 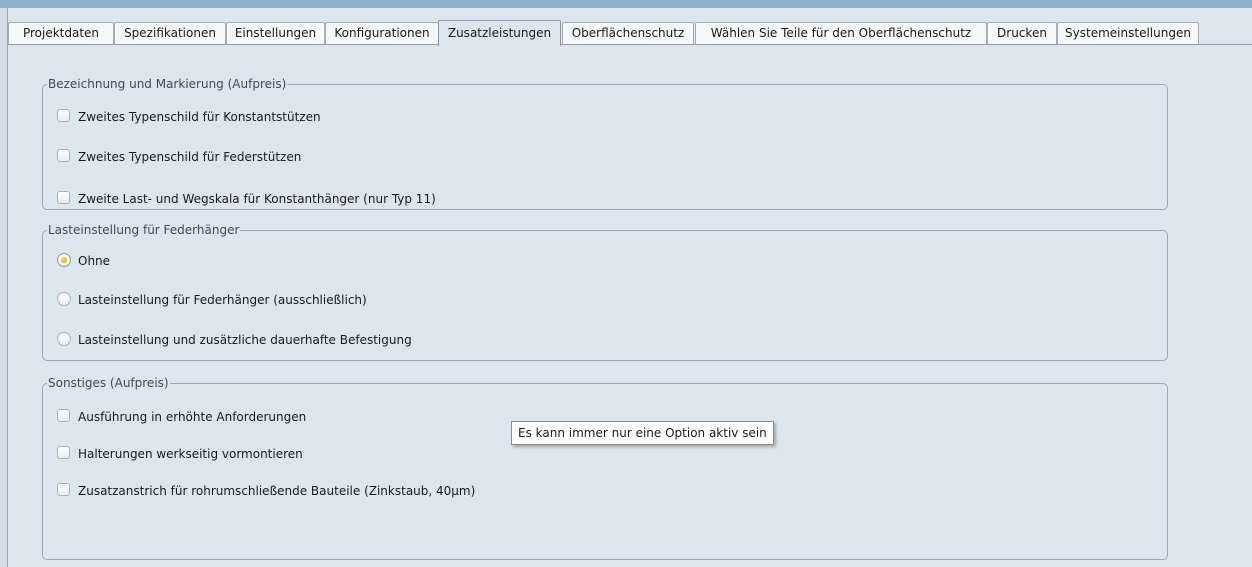 What do you see at coordinates (64, 260) in the screenshot?
I see `radio-button-selected` at bounding box center [64, 260].